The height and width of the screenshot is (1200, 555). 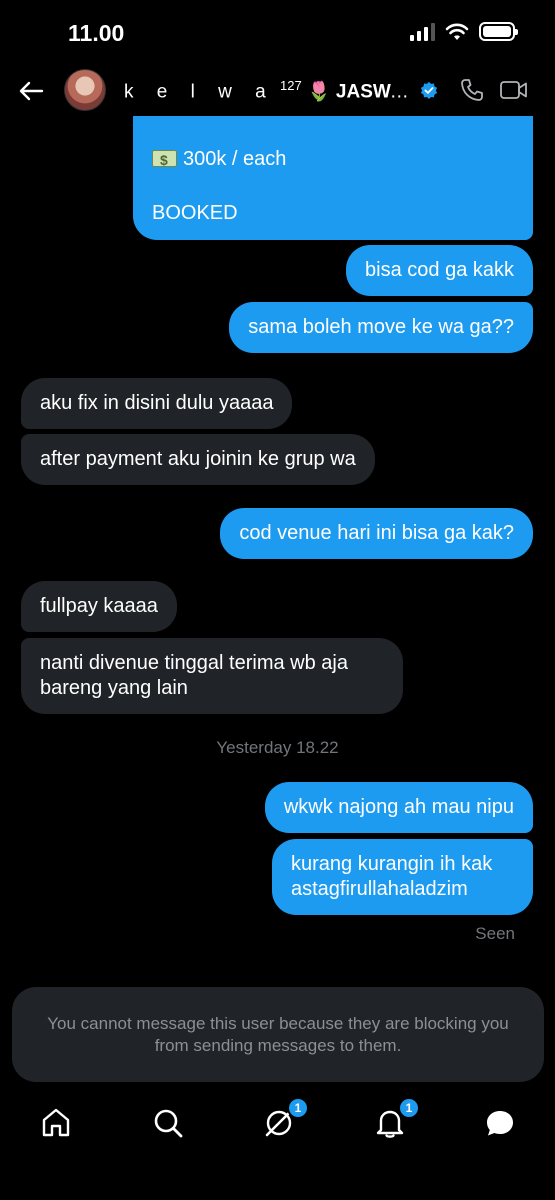 I want to click on message-outgoing: wkwk najong ah mau nipu, so click(x=398, y=807).